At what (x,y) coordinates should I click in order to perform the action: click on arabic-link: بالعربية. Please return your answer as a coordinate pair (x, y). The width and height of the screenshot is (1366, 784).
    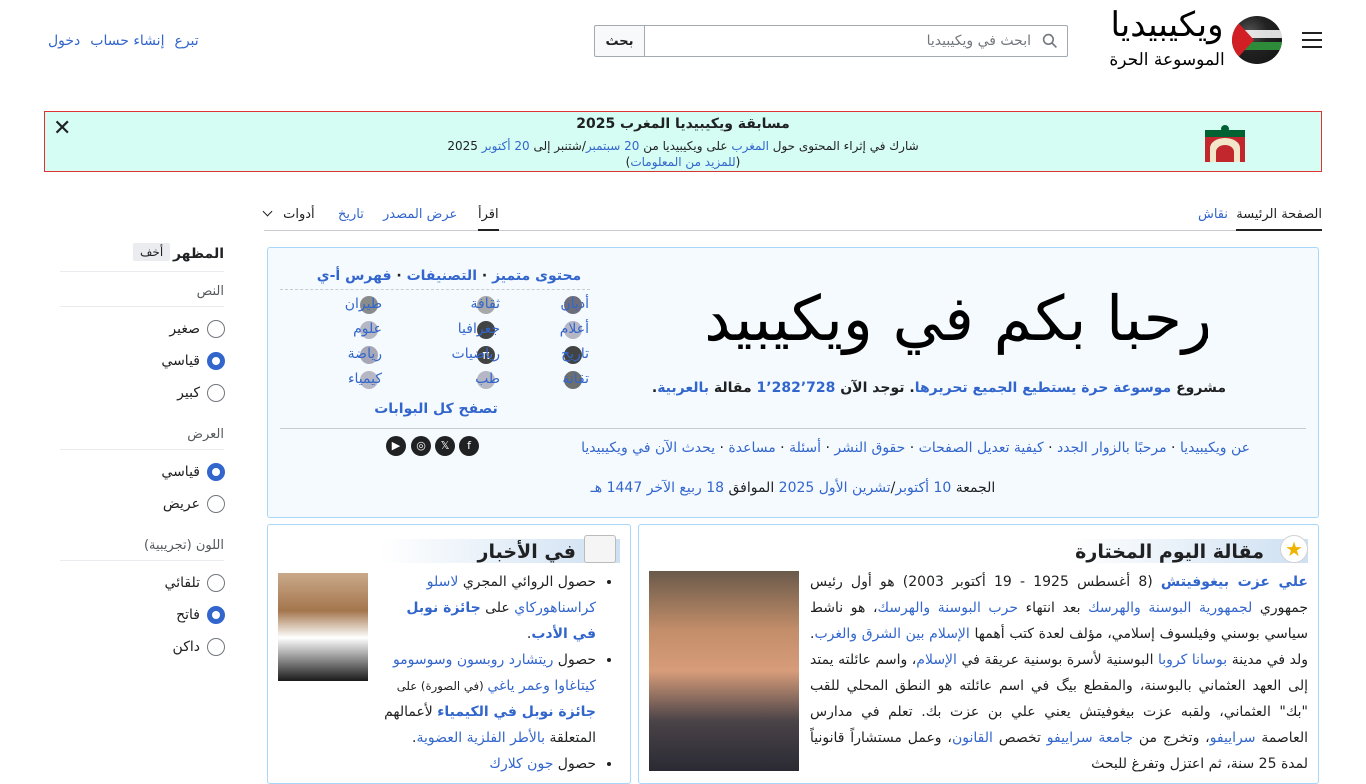
    Looking at the image, I should click on (683, 388).